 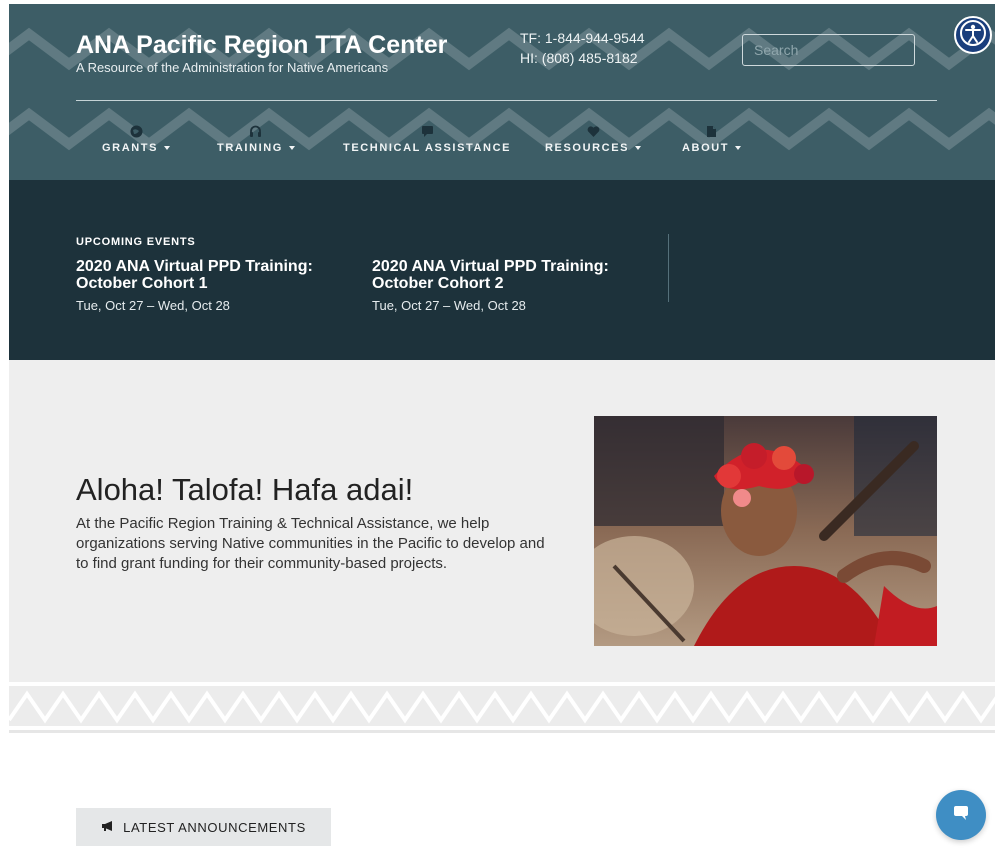 What do you see at coordinates (668, 268) in the screenshot?
I see `events-divider` at bounding box center [668, 268].